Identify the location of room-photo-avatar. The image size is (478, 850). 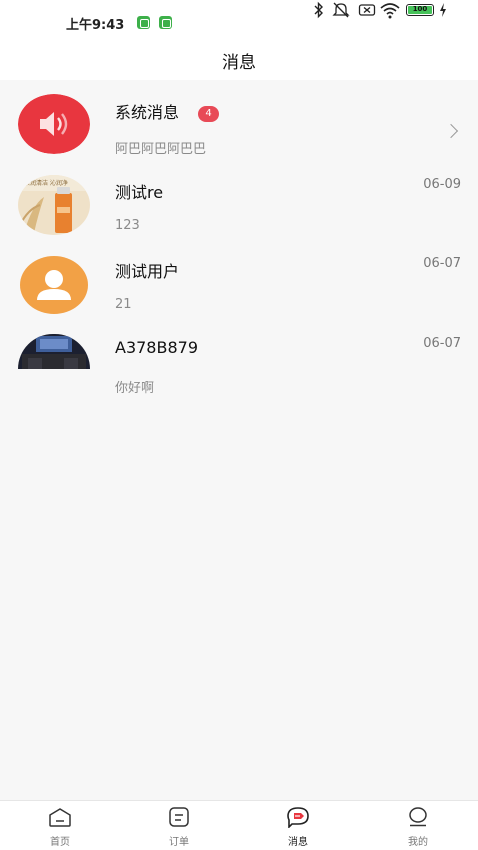
(54, 351).